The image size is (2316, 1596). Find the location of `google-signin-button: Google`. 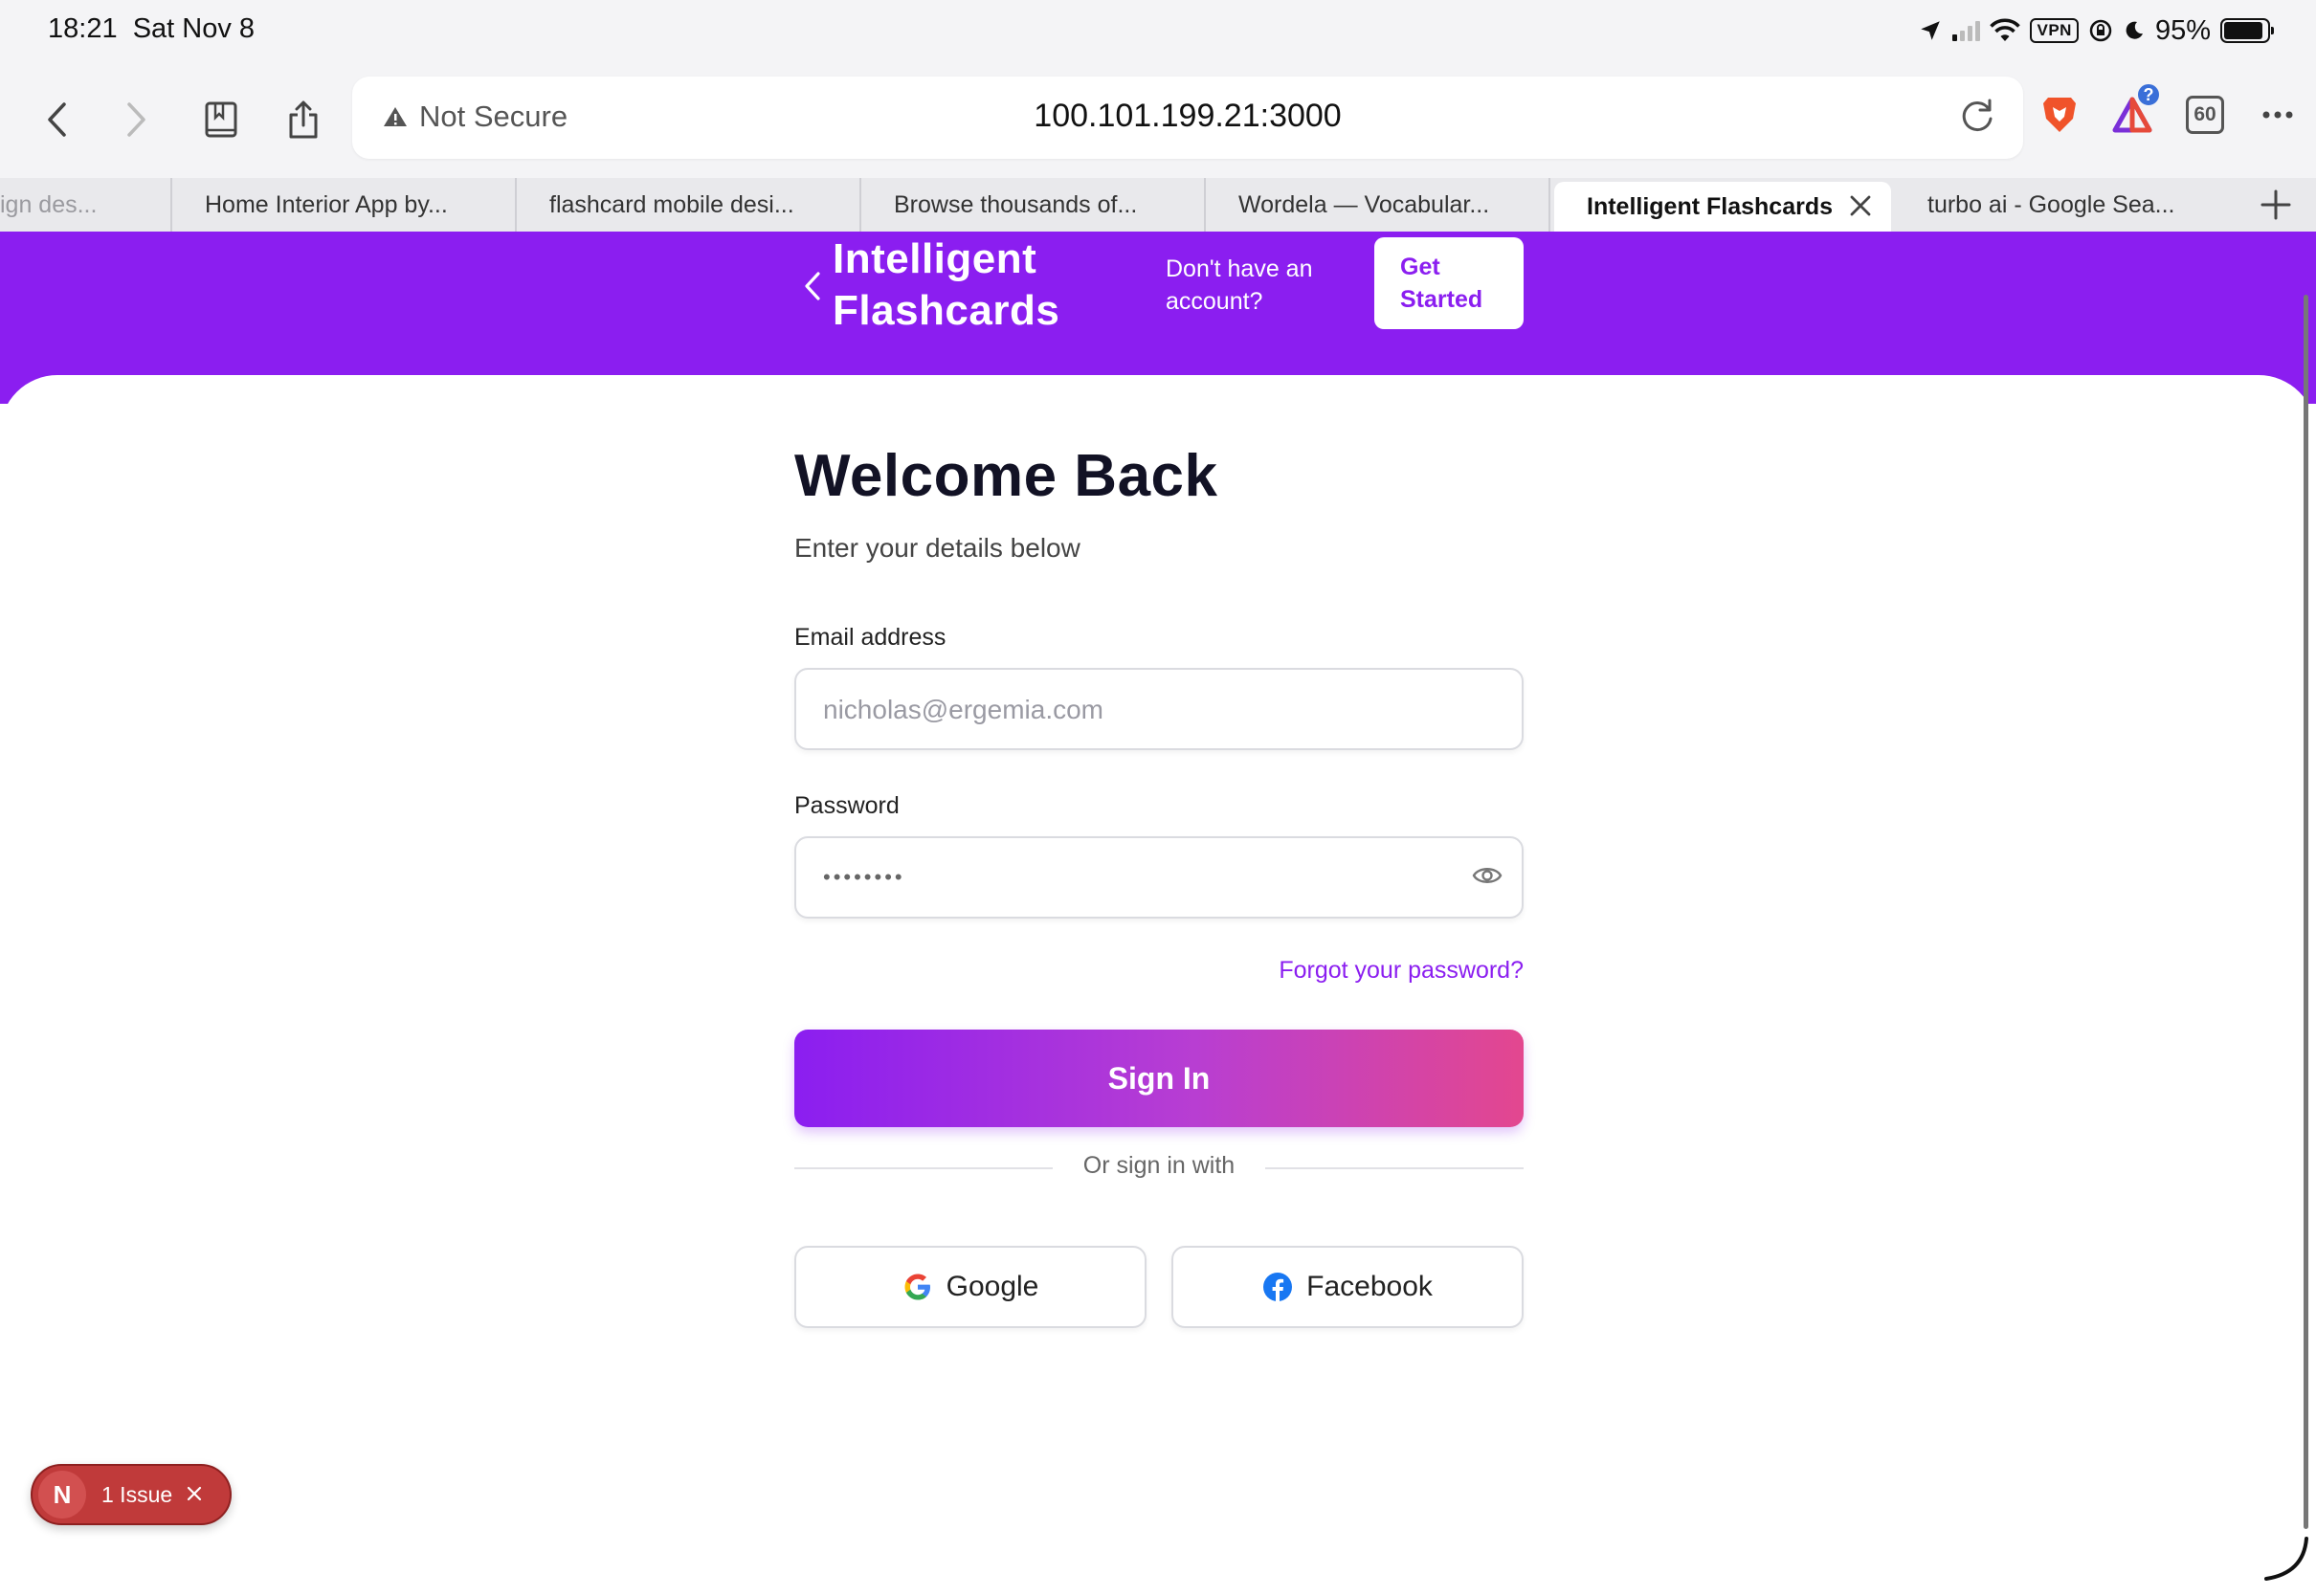

google-signin-button: Google is located at coordinates (970, 1287).